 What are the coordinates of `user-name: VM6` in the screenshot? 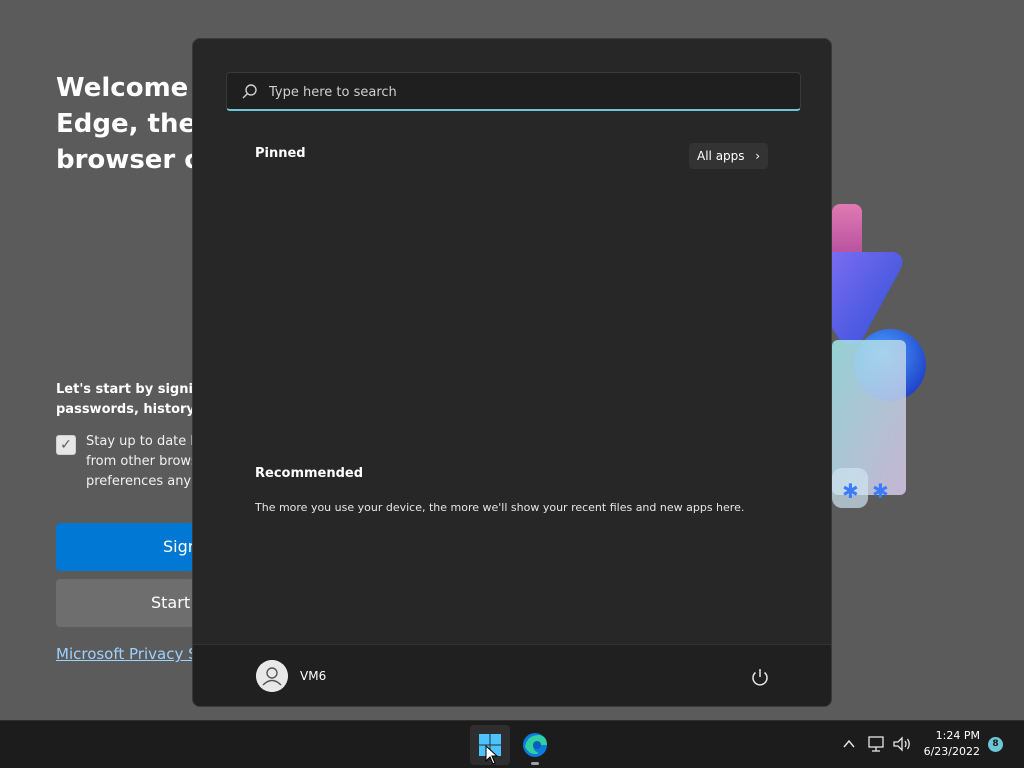 It's located at (313, 676).